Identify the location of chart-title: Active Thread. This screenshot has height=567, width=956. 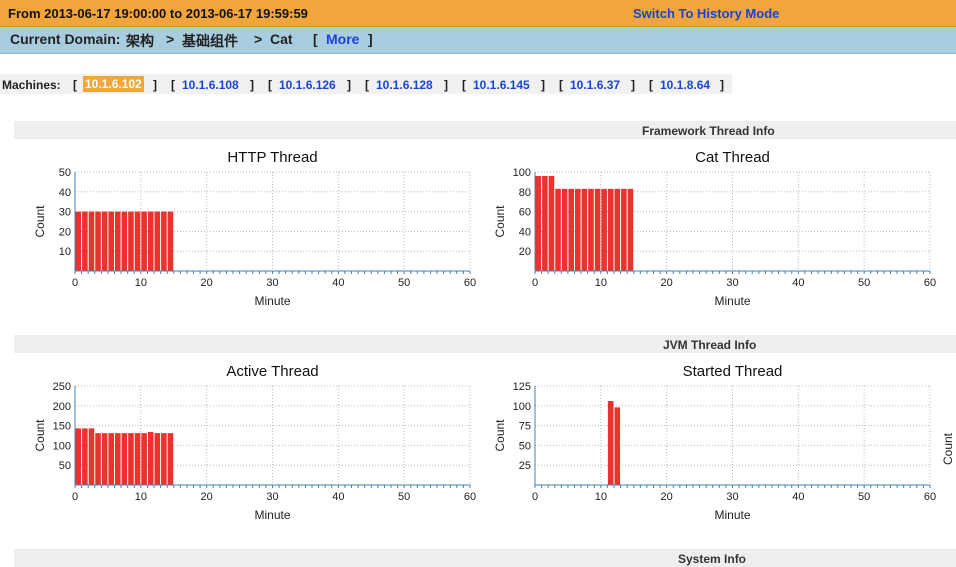
(272, 371).